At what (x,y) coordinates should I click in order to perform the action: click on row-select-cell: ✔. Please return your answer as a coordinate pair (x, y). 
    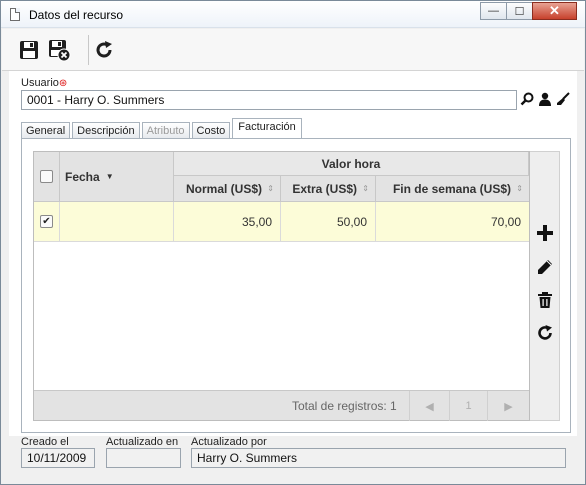
    Looking at the image, I should click on (47, 221).